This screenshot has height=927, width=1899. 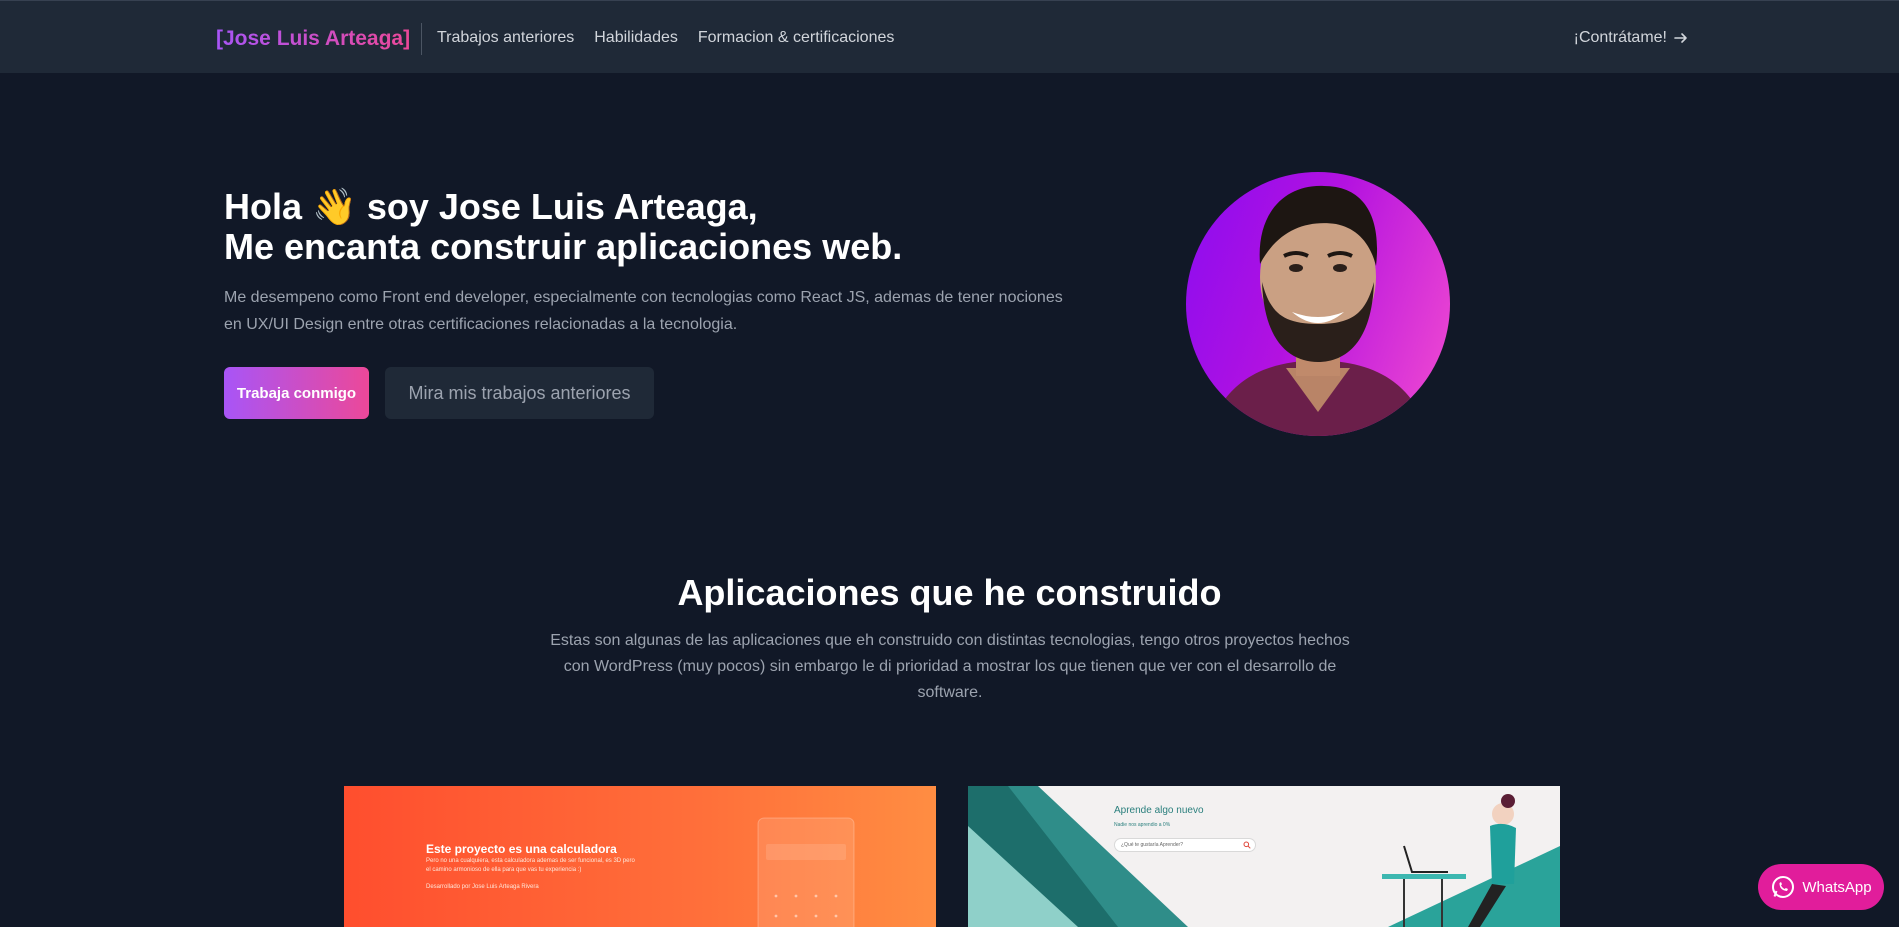 What do you see at coordinates (806, 872) in the screenshot?
I see `calculator-preview-graphic` at bounding box center [806, 872].